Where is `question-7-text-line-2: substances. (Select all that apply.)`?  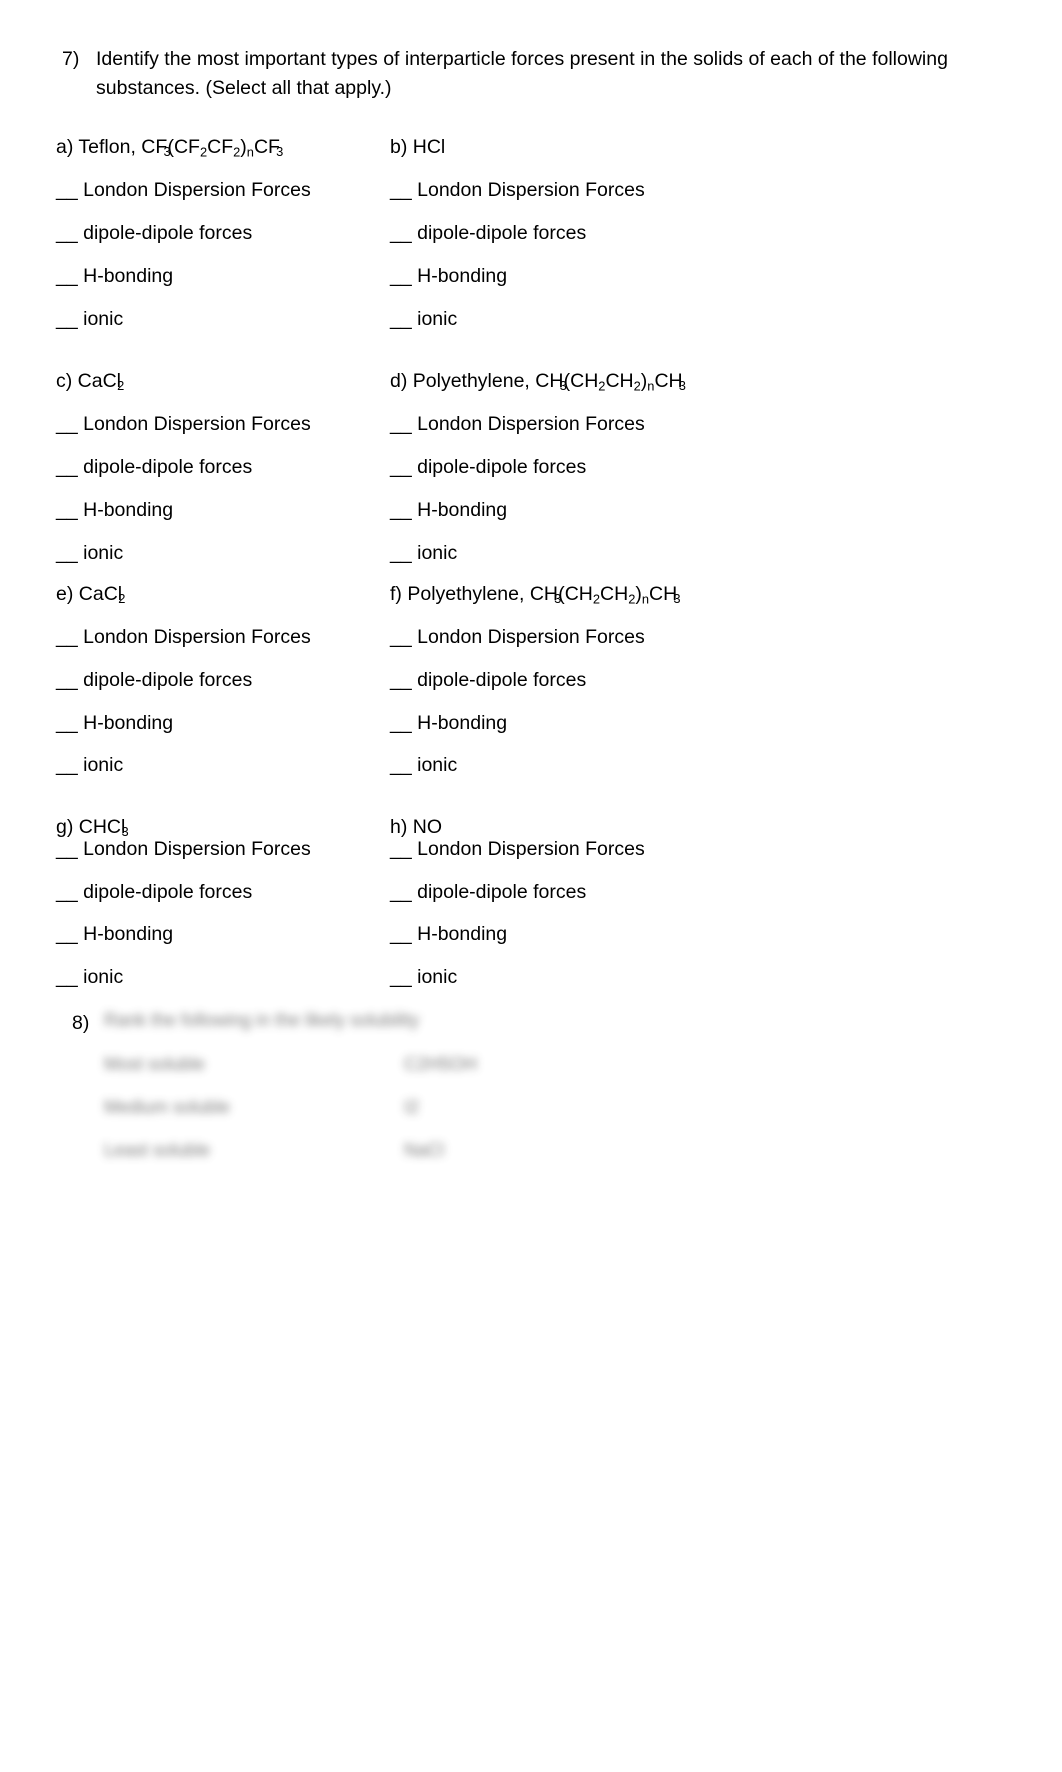 question-7-text-line-2: substances. (Select all that apply.) is located at coordinates (244, 88).